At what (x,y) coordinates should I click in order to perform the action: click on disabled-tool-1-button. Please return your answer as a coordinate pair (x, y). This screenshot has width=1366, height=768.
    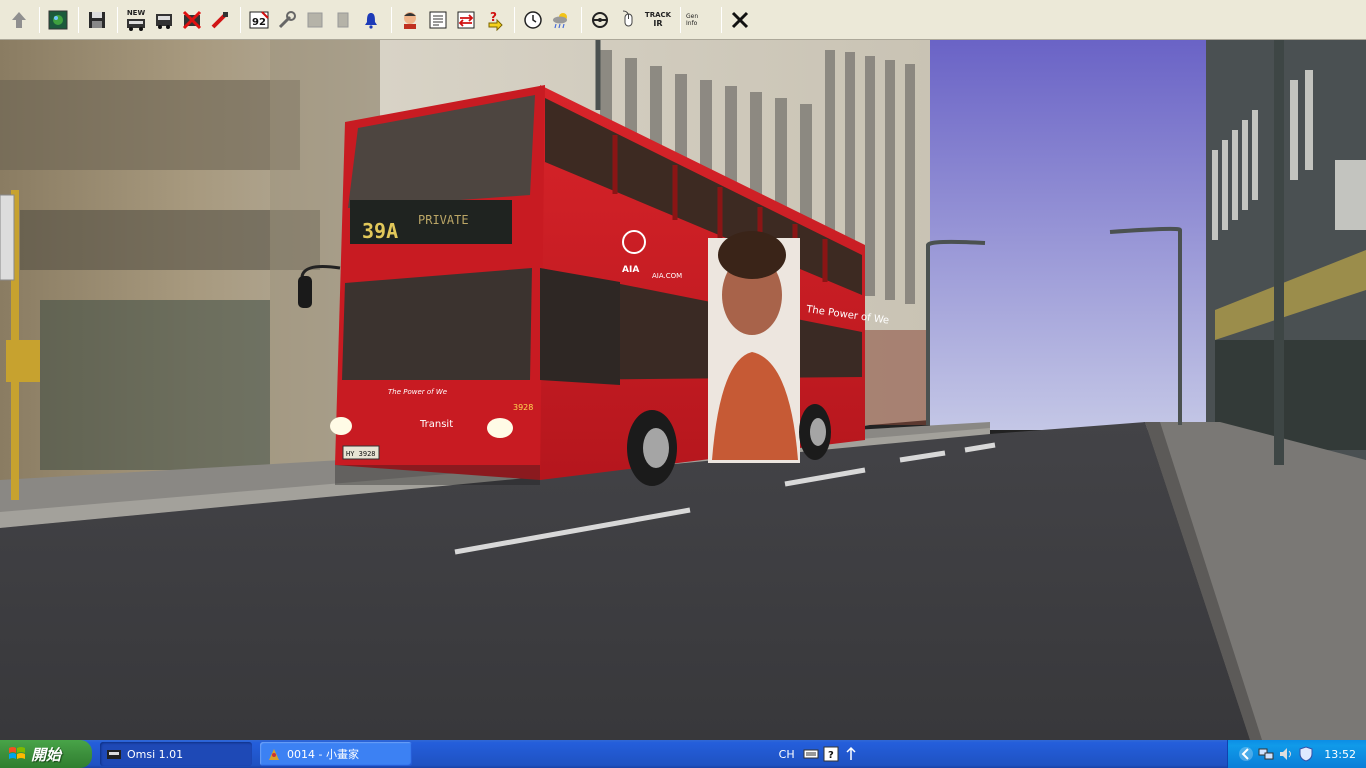
    Looking at the image, I should click on (315, 20).